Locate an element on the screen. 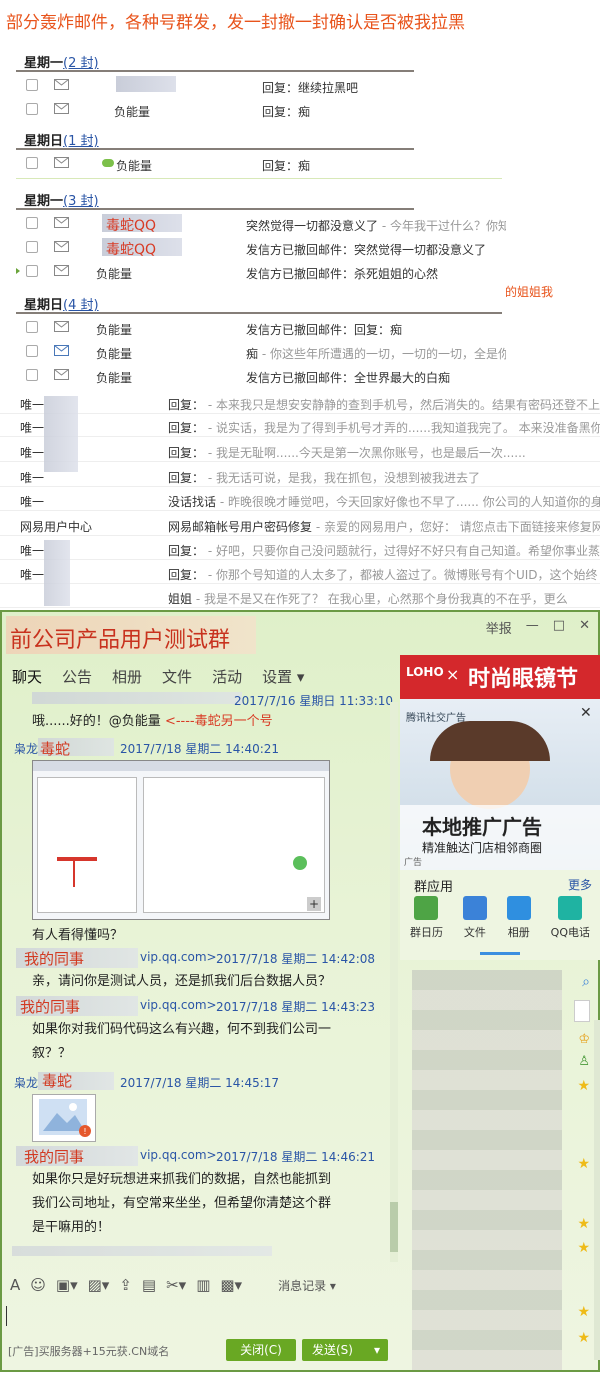 The image size is (600, 1374). app-files: 文件 is located at coordinates (474, 918).